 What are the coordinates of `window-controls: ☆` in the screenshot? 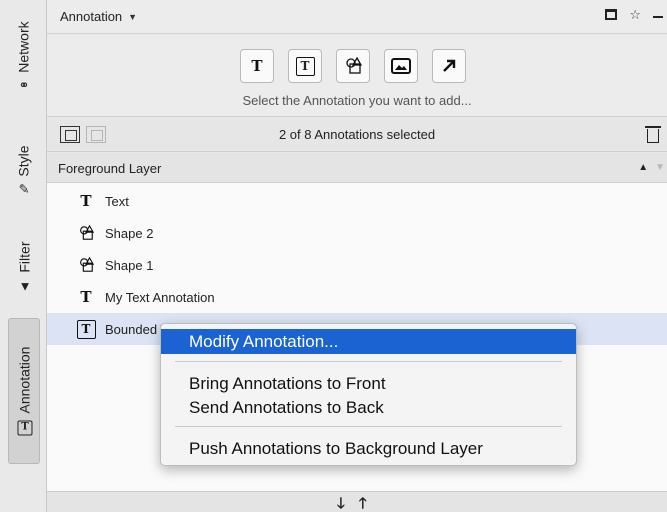 It's located at (634, 14).